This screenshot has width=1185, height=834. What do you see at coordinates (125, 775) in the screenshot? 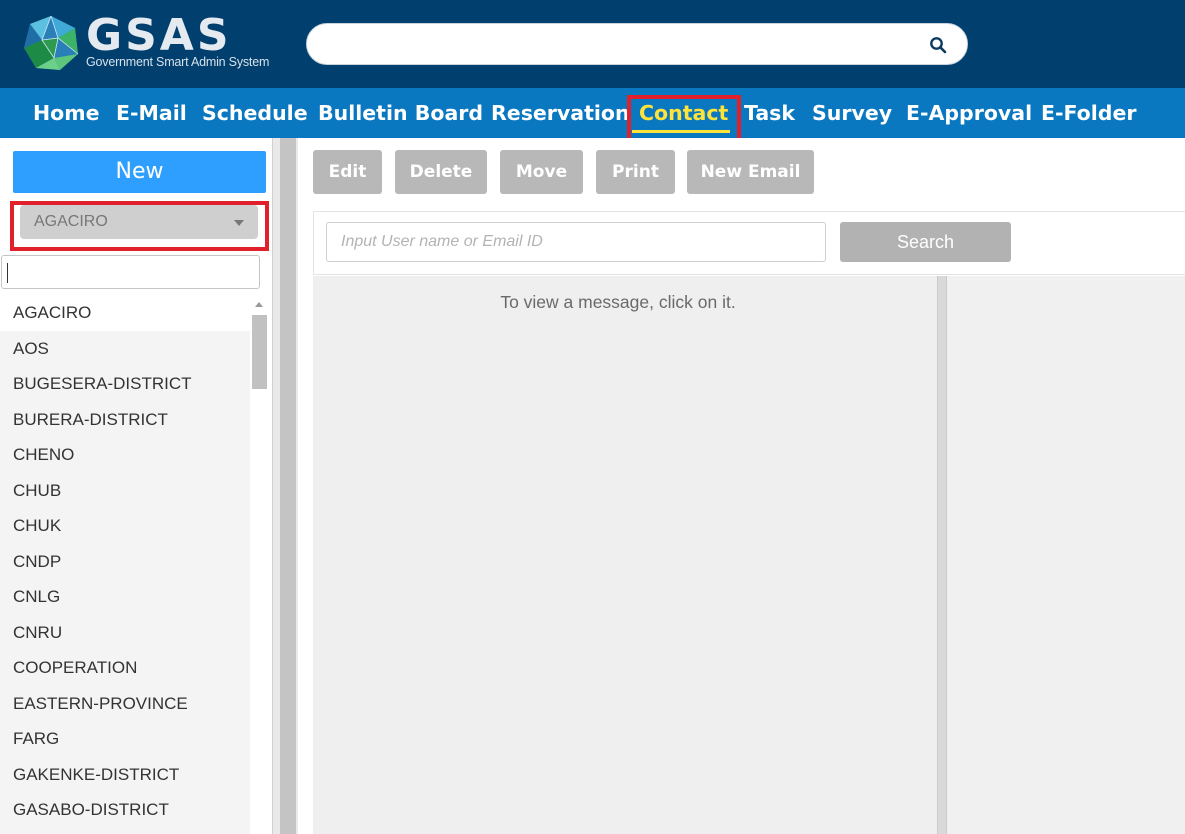
I see `list-item: GAKENKE-DISTRICT` at bounding box center [125, 775].